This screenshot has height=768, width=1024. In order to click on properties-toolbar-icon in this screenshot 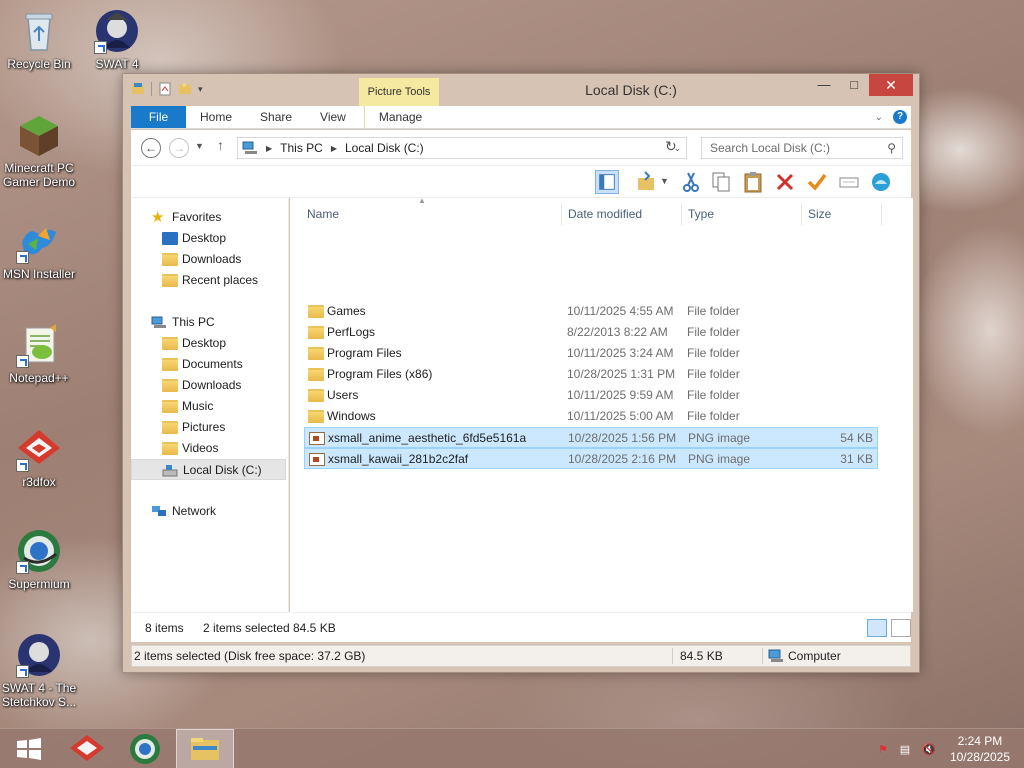, I will do `click(881, 182)`.